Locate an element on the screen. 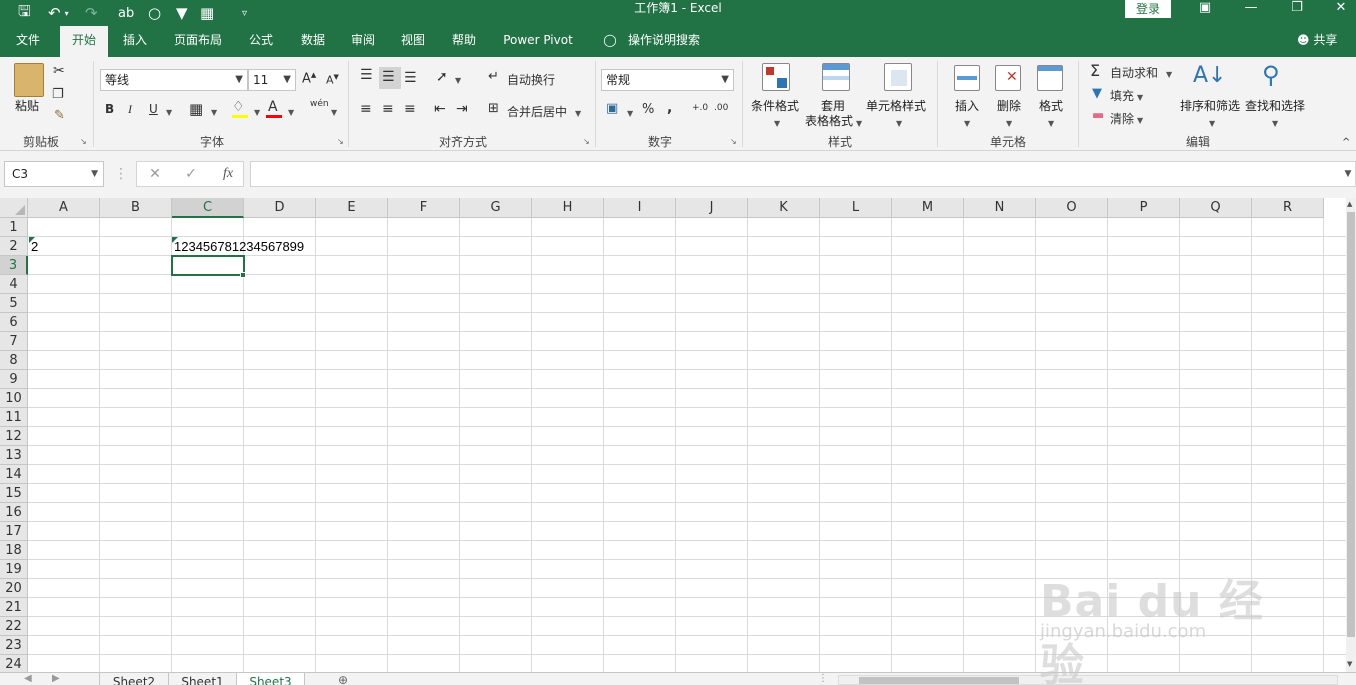  row-header-22: 22 is located at coordinates (14, 626).